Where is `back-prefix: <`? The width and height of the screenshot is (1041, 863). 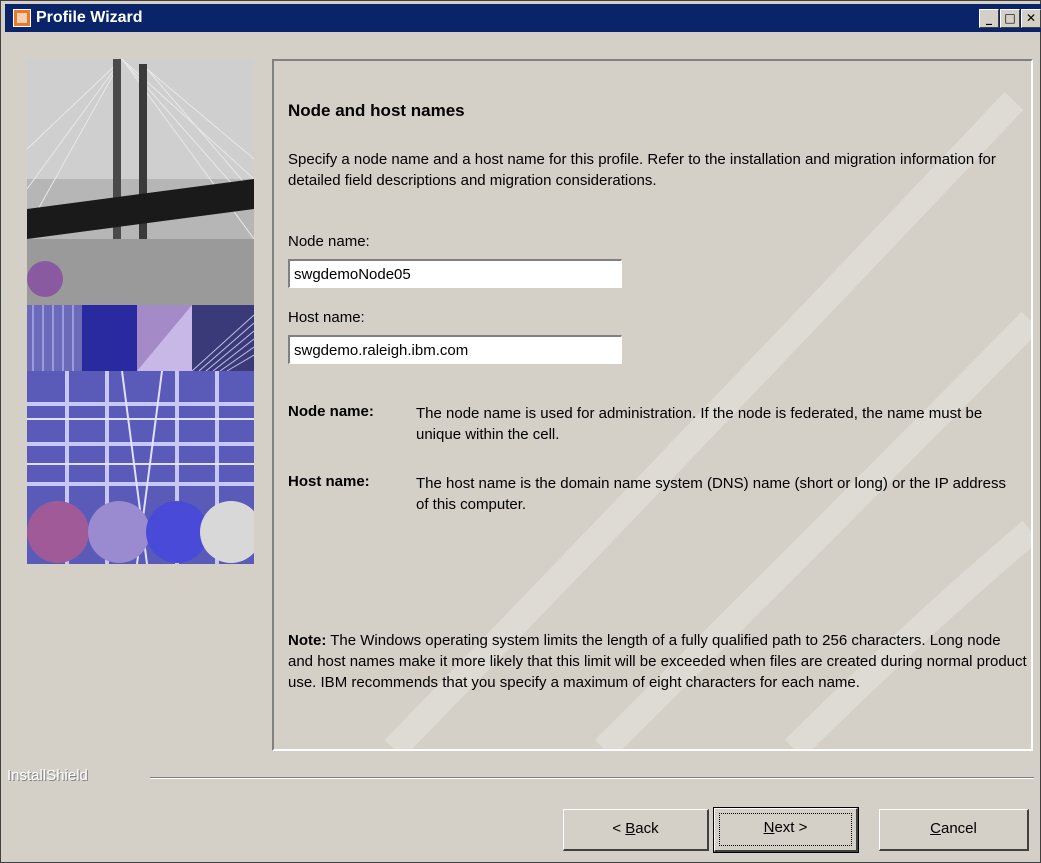
back-prefix: < is located at coordinates (619, 828).